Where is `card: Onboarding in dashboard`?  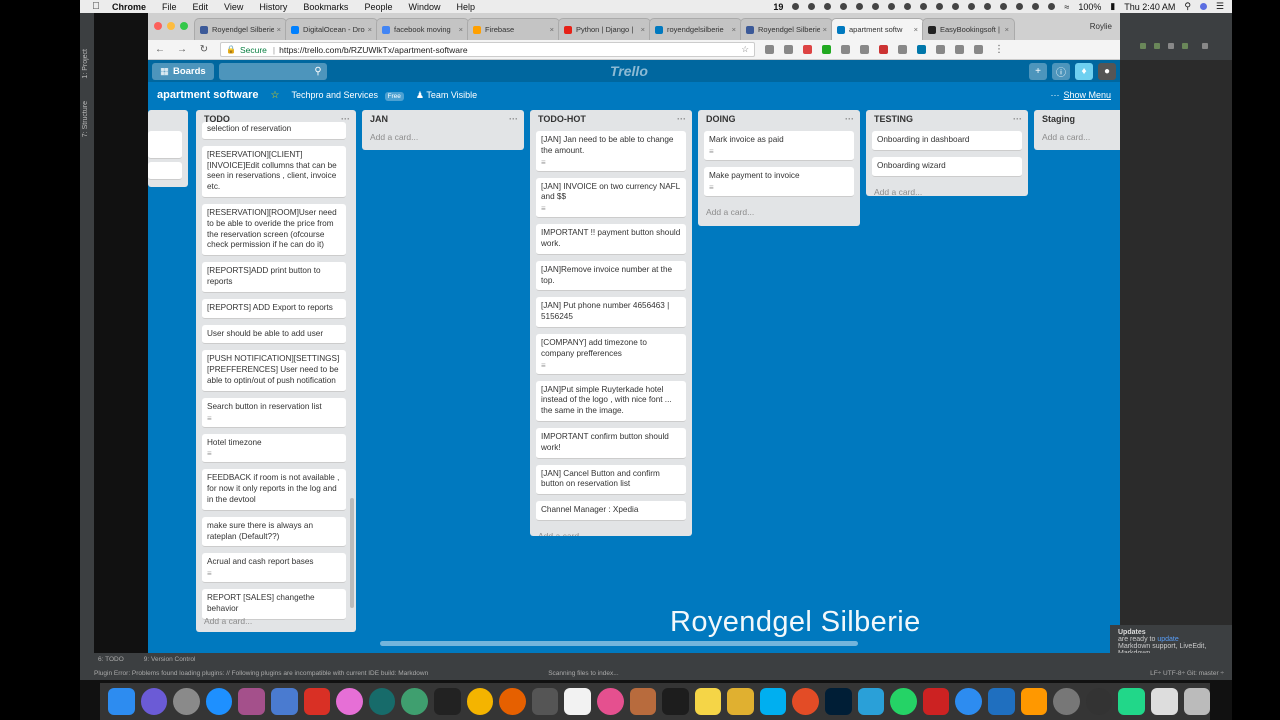 card: Onboarding in dashboard is located at coordinates (947, 141).